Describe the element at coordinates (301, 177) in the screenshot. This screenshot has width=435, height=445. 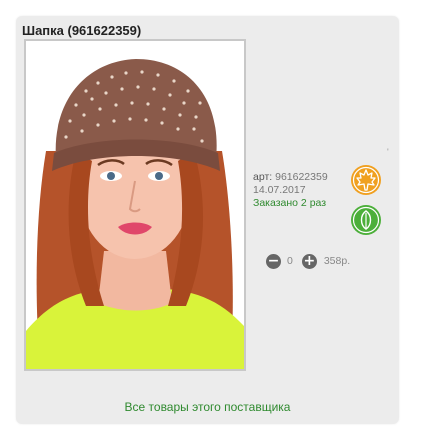
I see `article-value: 961622359` at that location.